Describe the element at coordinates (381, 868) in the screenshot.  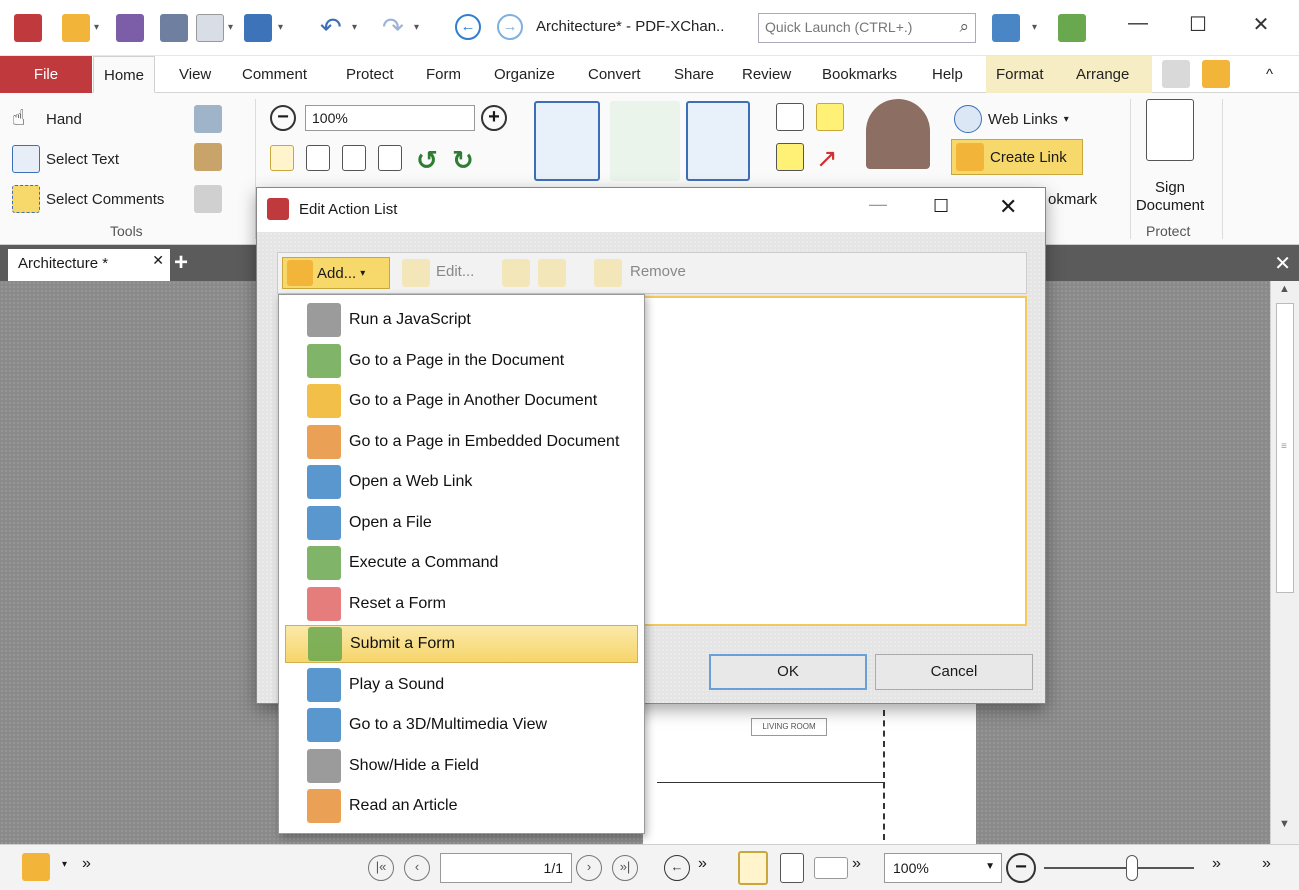
I see `first-page-icon: |«` at that location.